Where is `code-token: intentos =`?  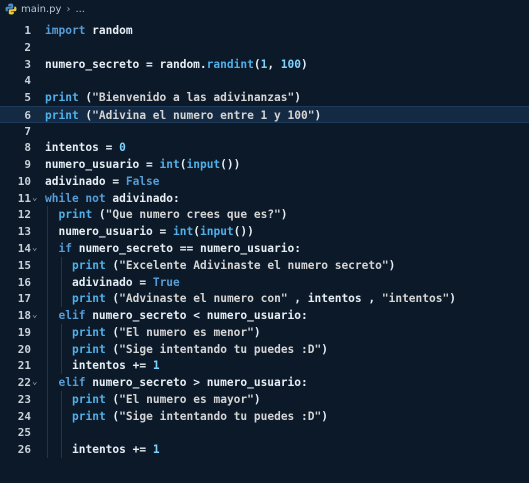
code-token: intentos = is located at coordinates (82, 148).